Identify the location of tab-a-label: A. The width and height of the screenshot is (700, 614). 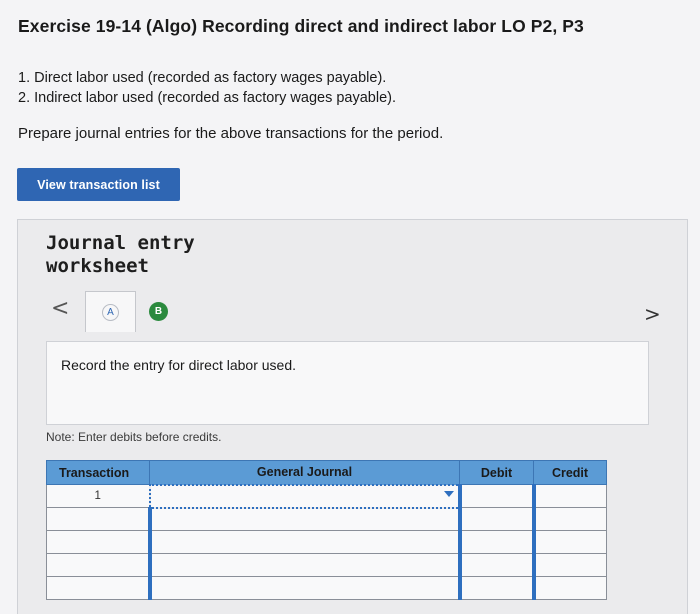
(110, 312).